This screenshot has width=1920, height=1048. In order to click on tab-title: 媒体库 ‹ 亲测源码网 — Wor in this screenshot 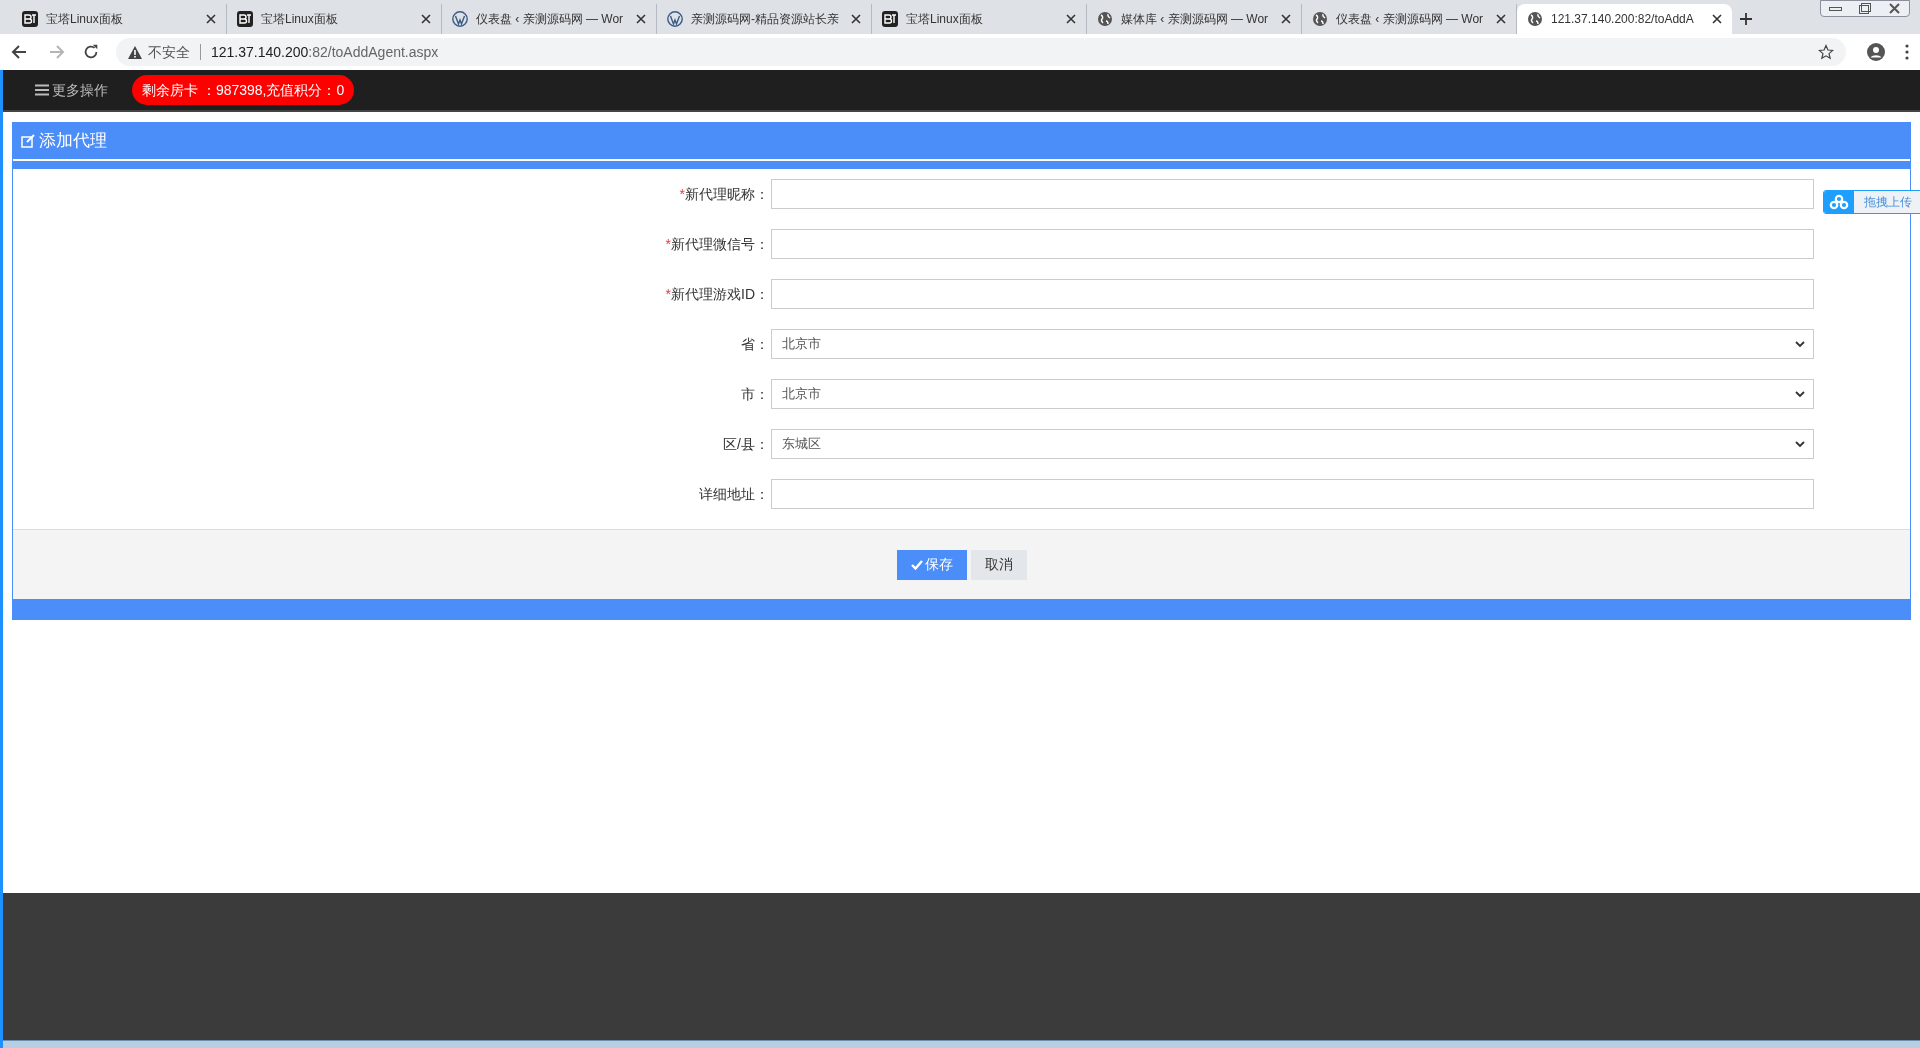, I will do `click(1195, 19)`.